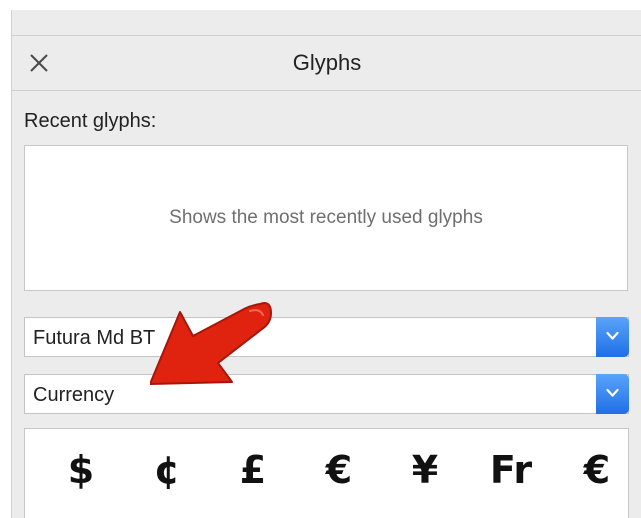 This screenshot has width=641, height=518. I want to click on recent-glyphs-hint: Shows the most recently used glyphs, so click(326, 217).